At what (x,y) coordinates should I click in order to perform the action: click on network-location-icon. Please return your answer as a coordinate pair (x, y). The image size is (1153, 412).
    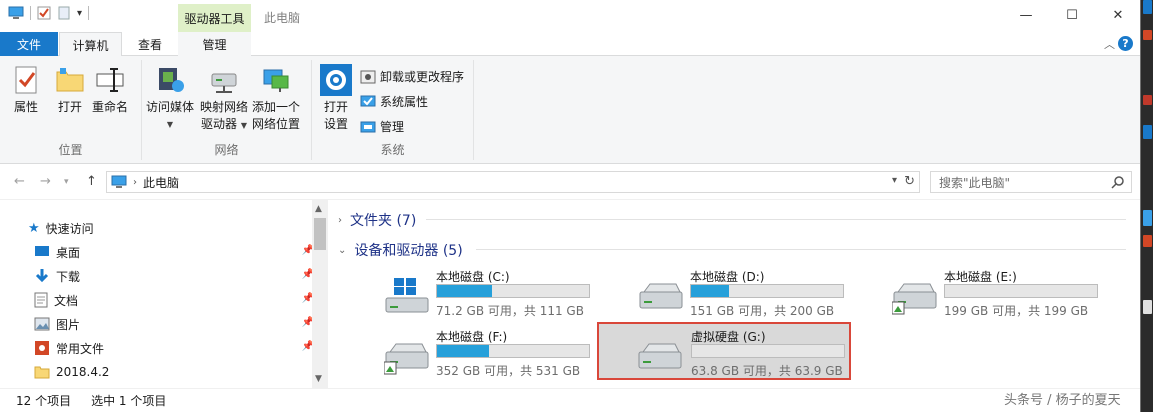
    Looking at the image, I should click on (276, 80).